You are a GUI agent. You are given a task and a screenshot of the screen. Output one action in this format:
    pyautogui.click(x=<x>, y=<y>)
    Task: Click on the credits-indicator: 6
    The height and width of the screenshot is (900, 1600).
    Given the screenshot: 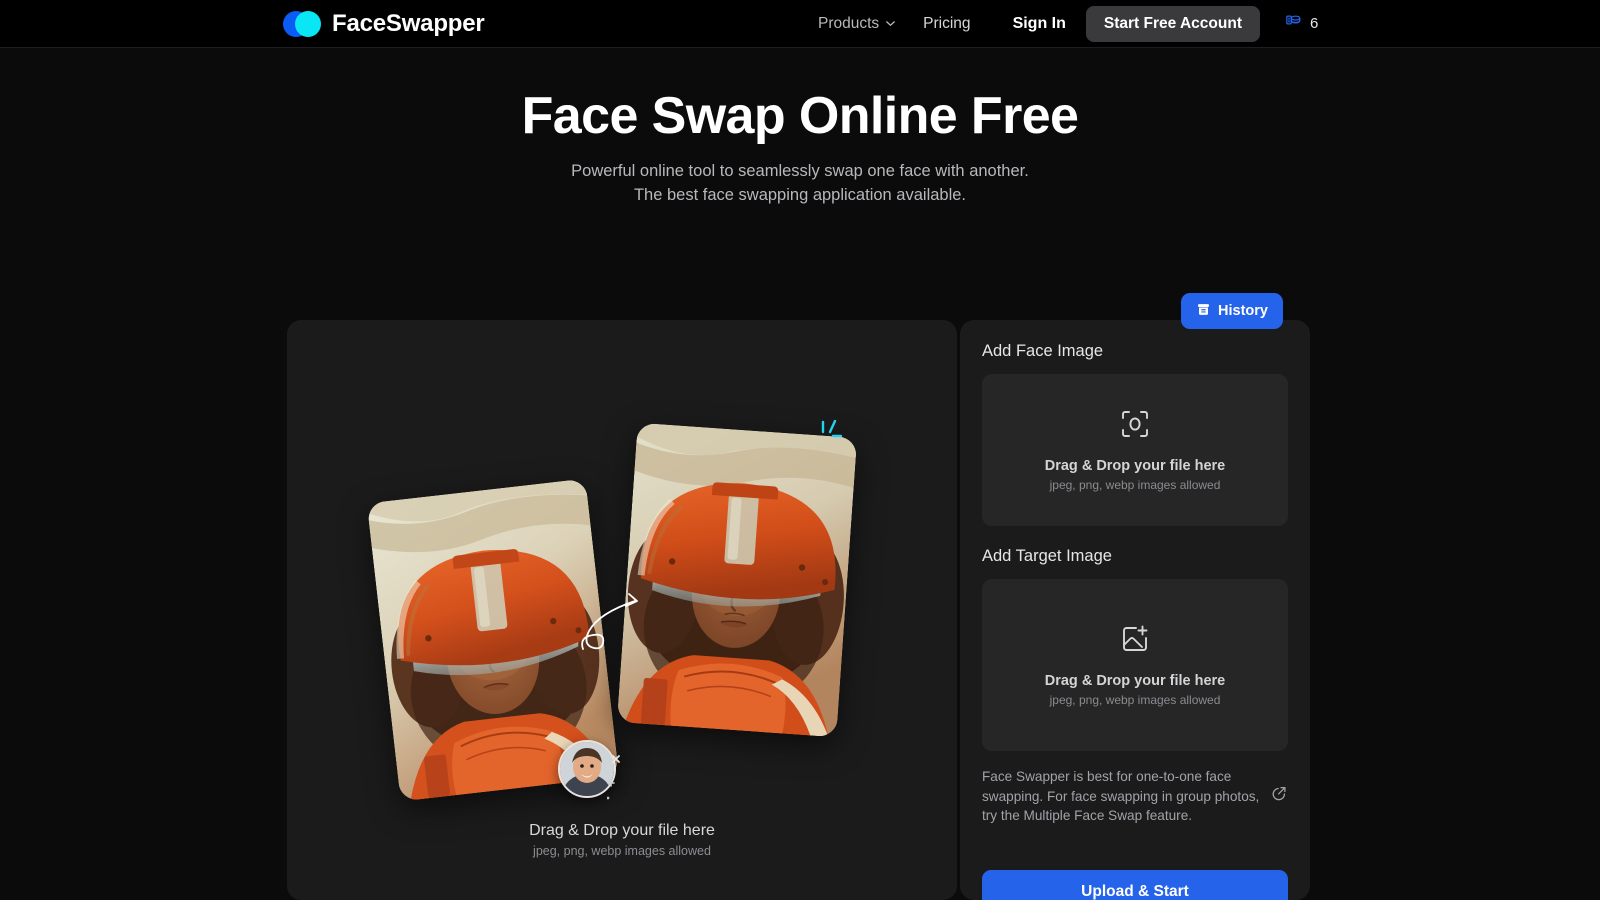 What is the action you would take?
    pyautogui.click(x=1301, y=24)
    